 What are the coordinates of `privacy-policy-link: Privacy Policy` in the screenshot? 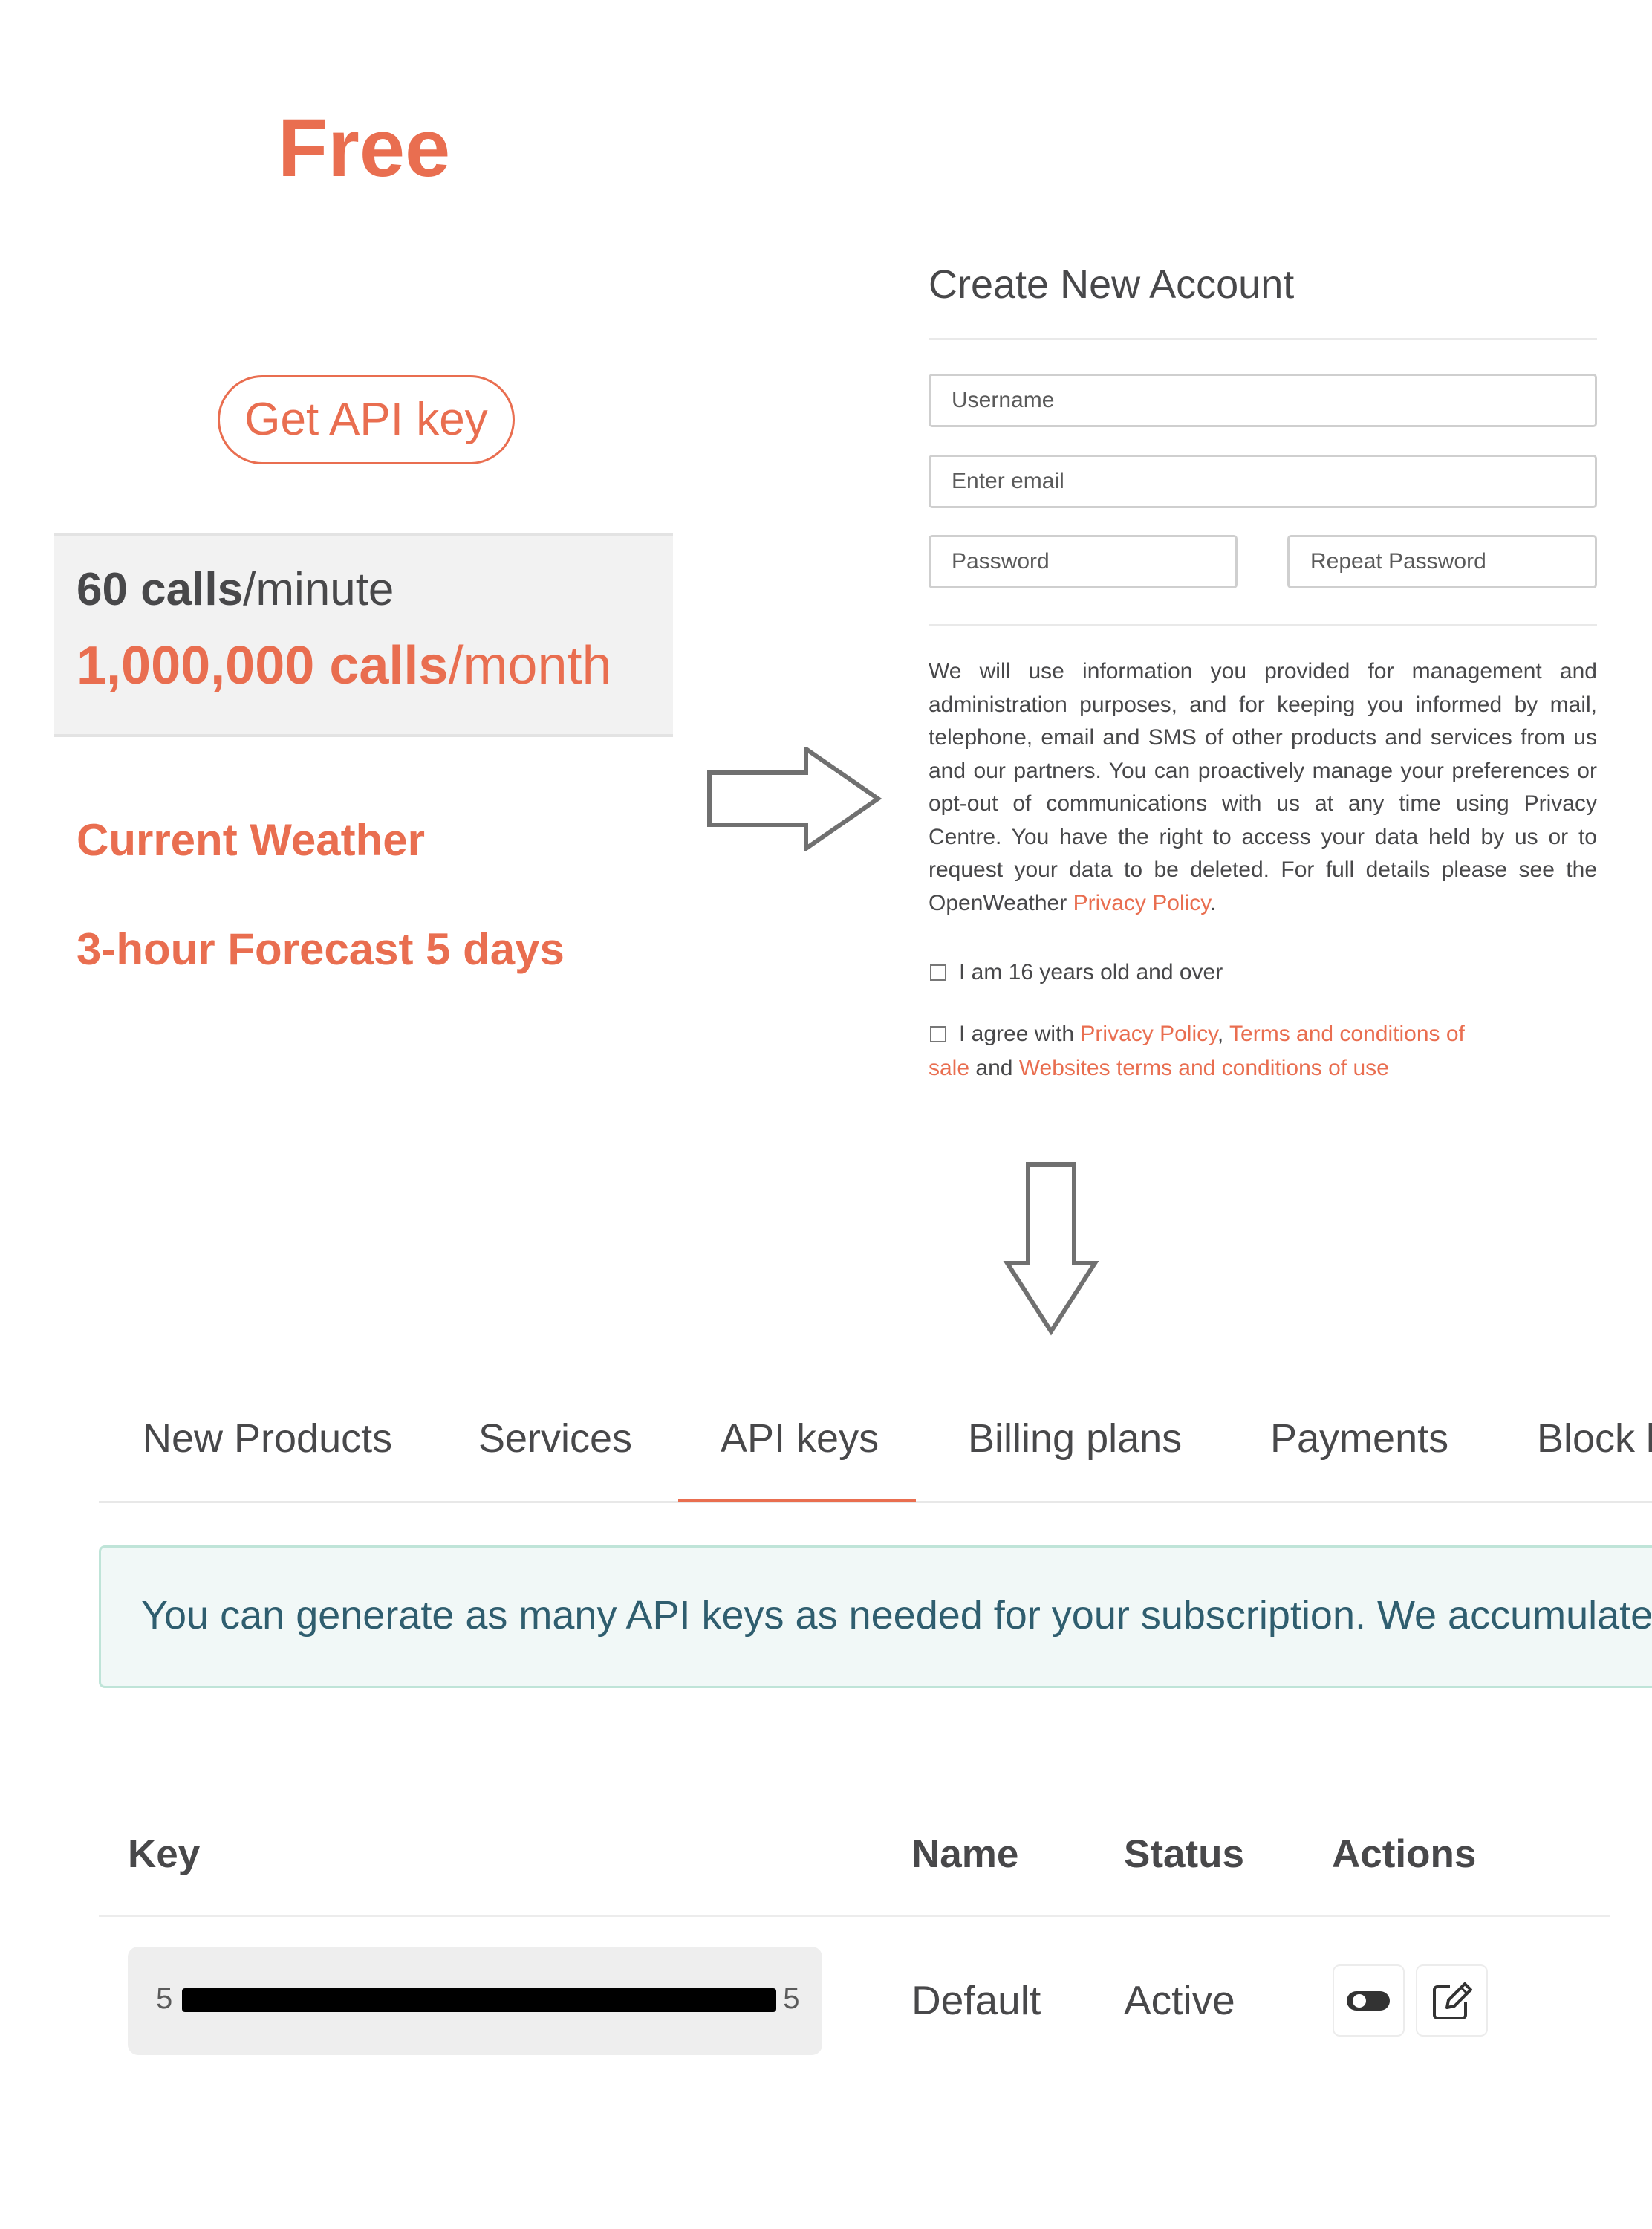 It's located at (1141, 903).